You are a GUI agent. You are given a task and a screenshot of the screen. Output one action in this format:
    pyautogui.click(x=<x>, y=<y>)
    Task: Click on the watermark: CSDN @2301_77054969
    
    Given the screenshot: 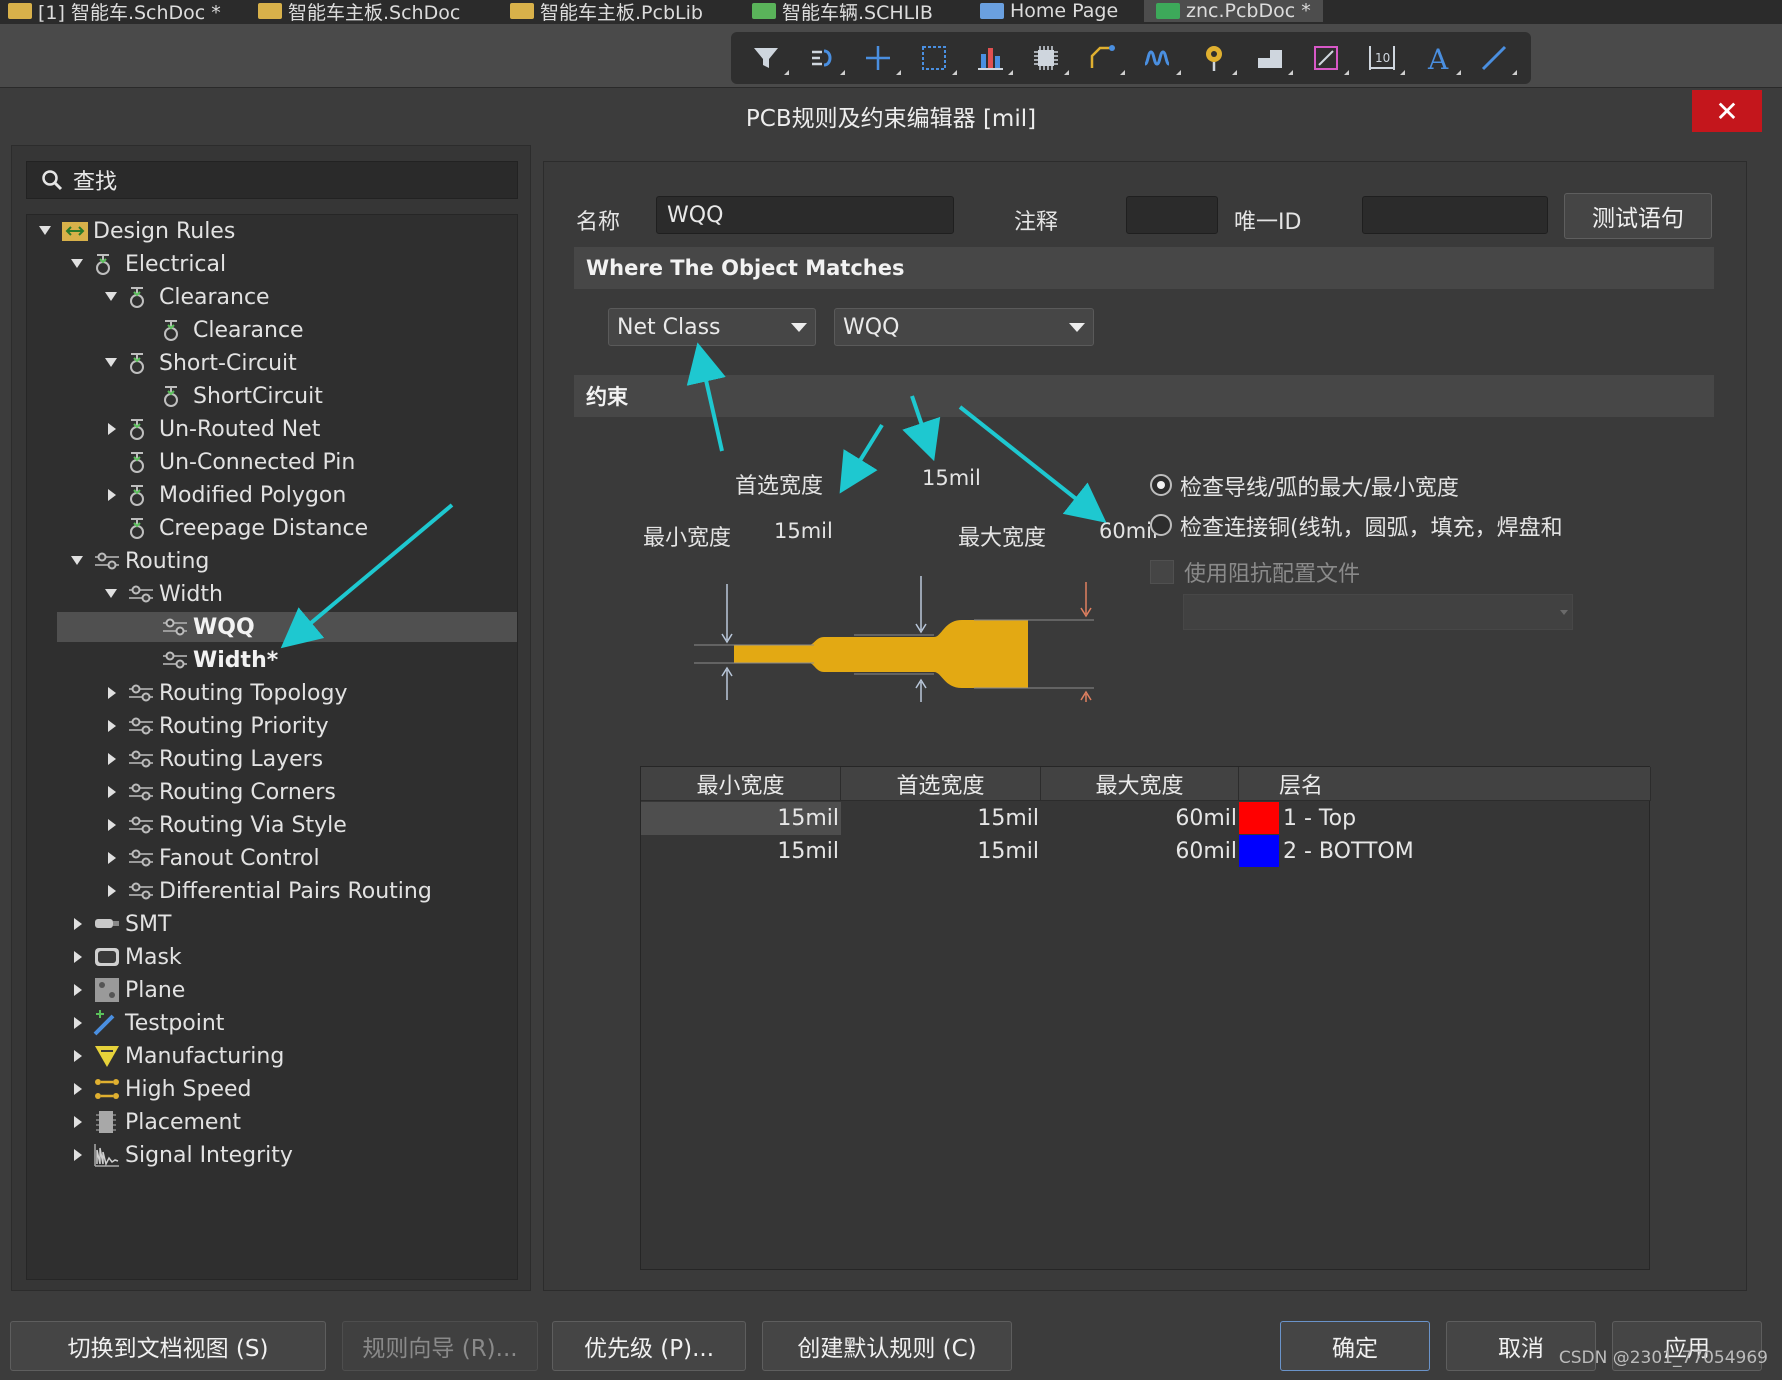 What is the action you would take?
    pyautogui.click(x=1663, y=1358)
    